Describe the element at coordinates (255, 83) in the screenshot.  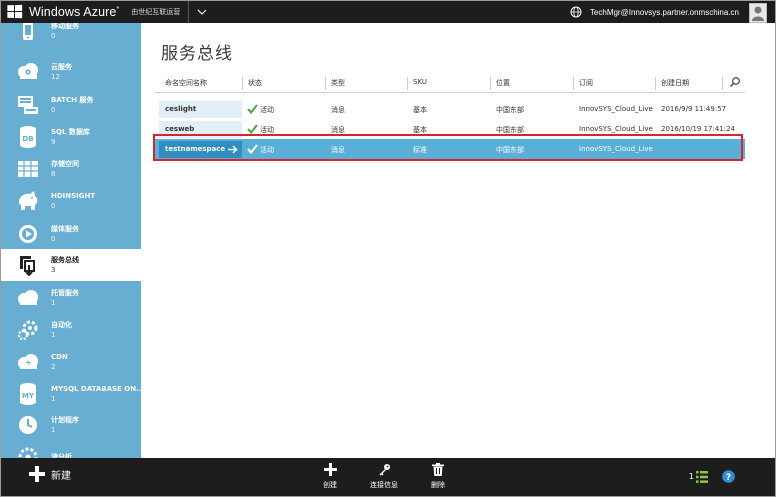
I see `column-header-status: 状态` at that location.